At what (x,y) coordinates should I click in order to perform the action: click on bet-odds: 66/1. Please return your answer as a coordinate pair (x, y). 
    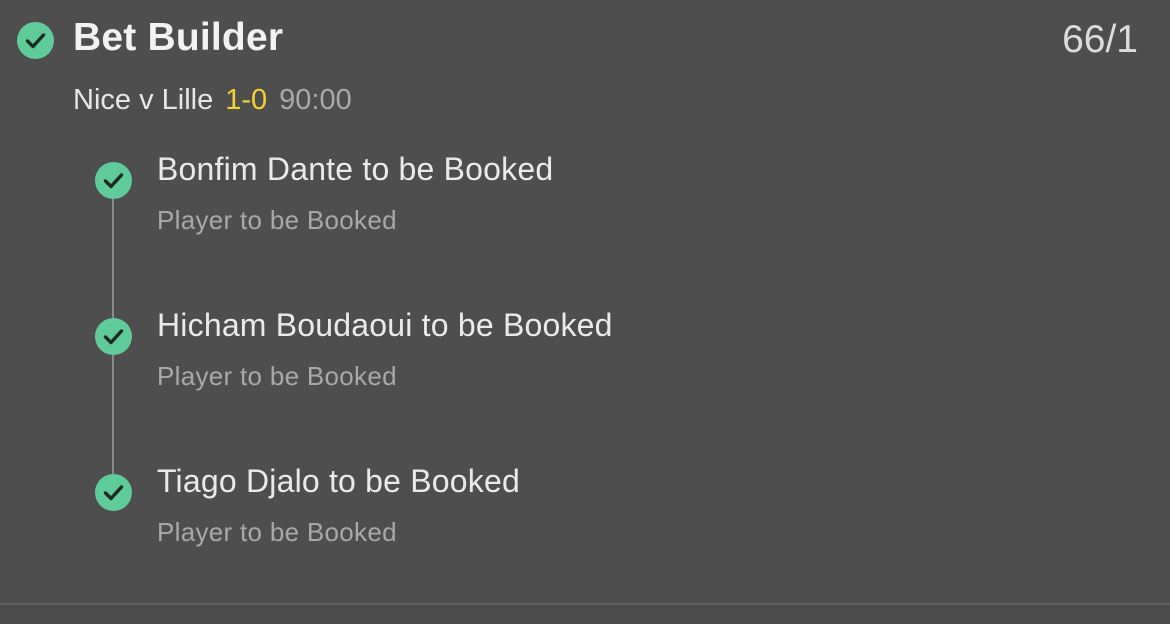
    Looking at the image, I should click on (1100, 39).